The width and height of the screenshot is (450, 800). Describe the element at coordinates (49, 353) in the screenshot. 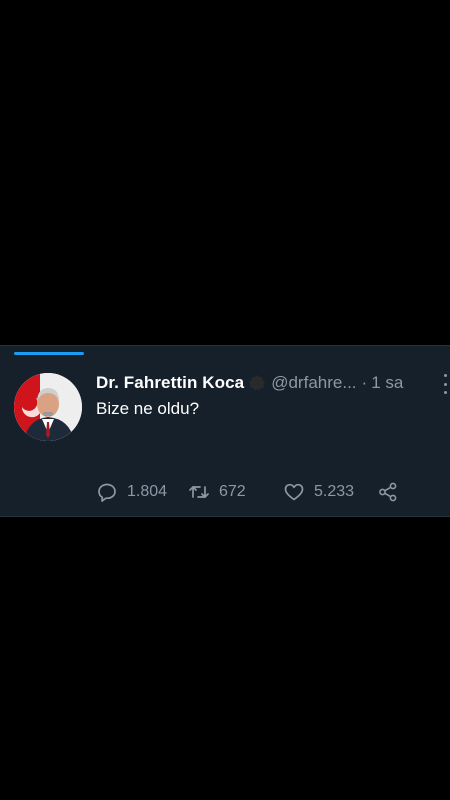

I see `loading-progress-bar` at that location.